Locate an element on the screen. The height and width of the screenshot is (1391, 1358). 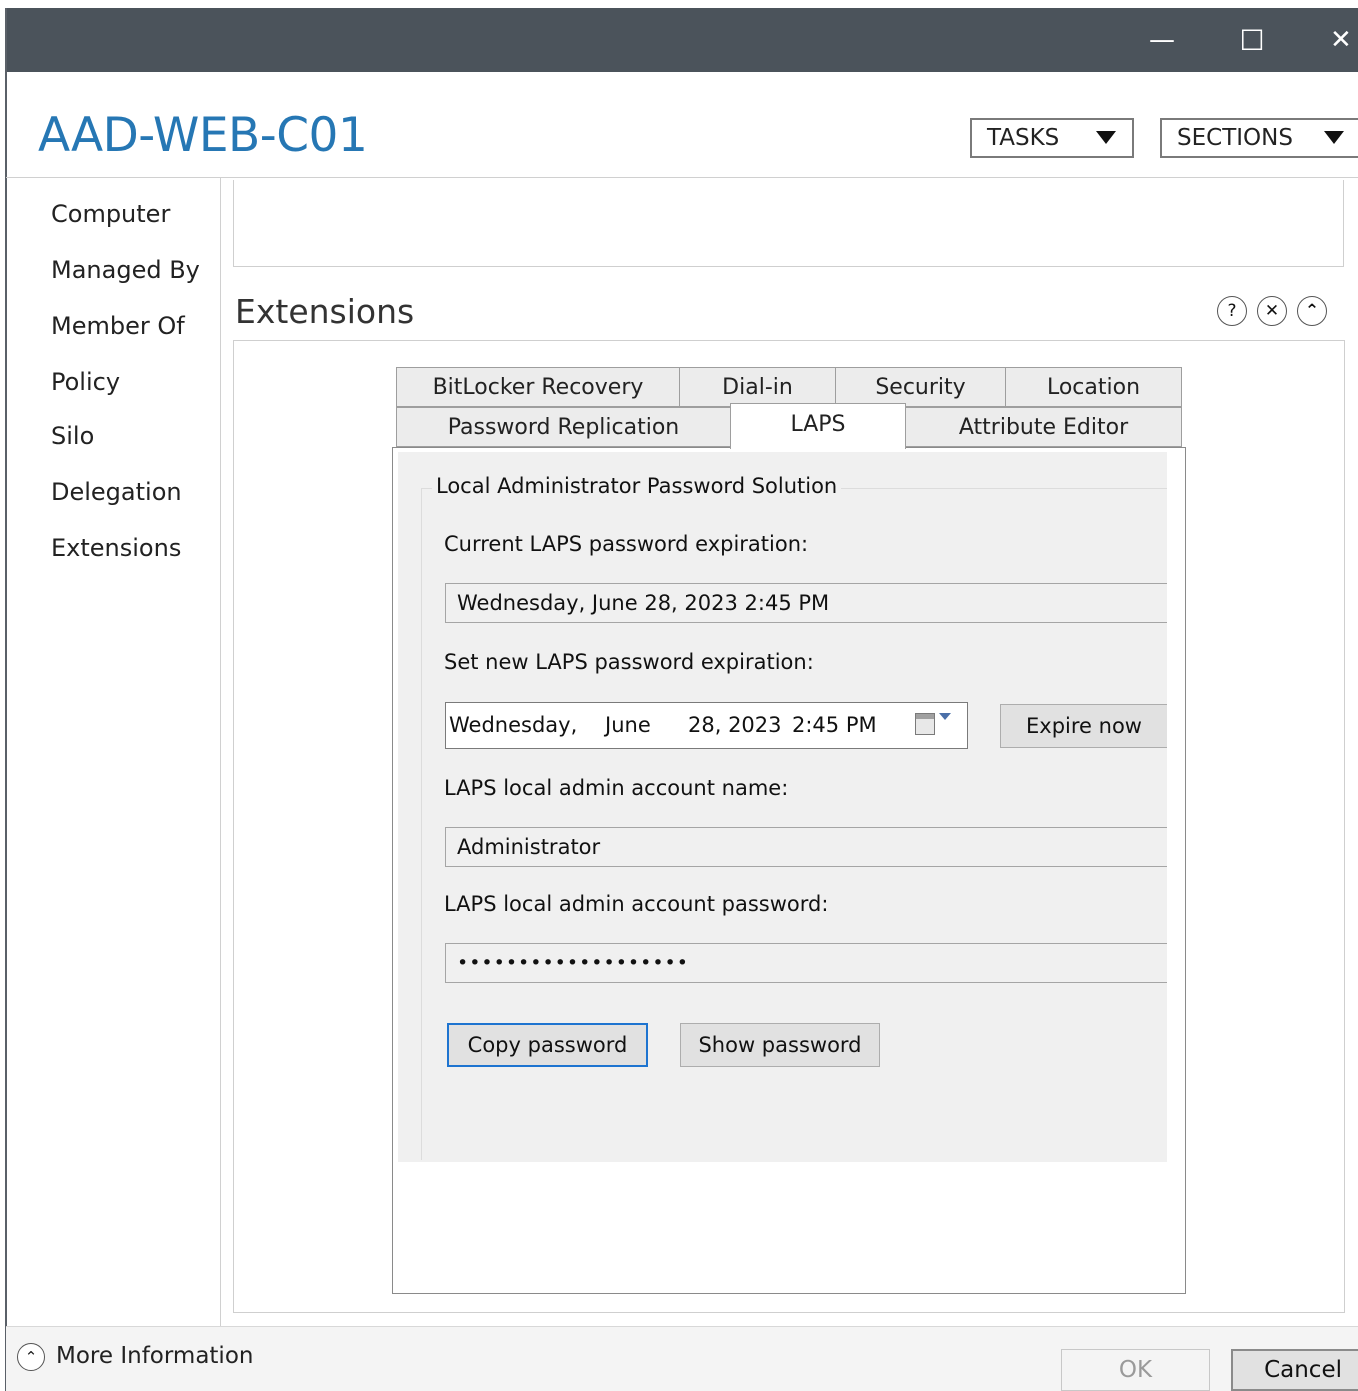
show-password-button: Show password is located at coordinates (780, 1045).